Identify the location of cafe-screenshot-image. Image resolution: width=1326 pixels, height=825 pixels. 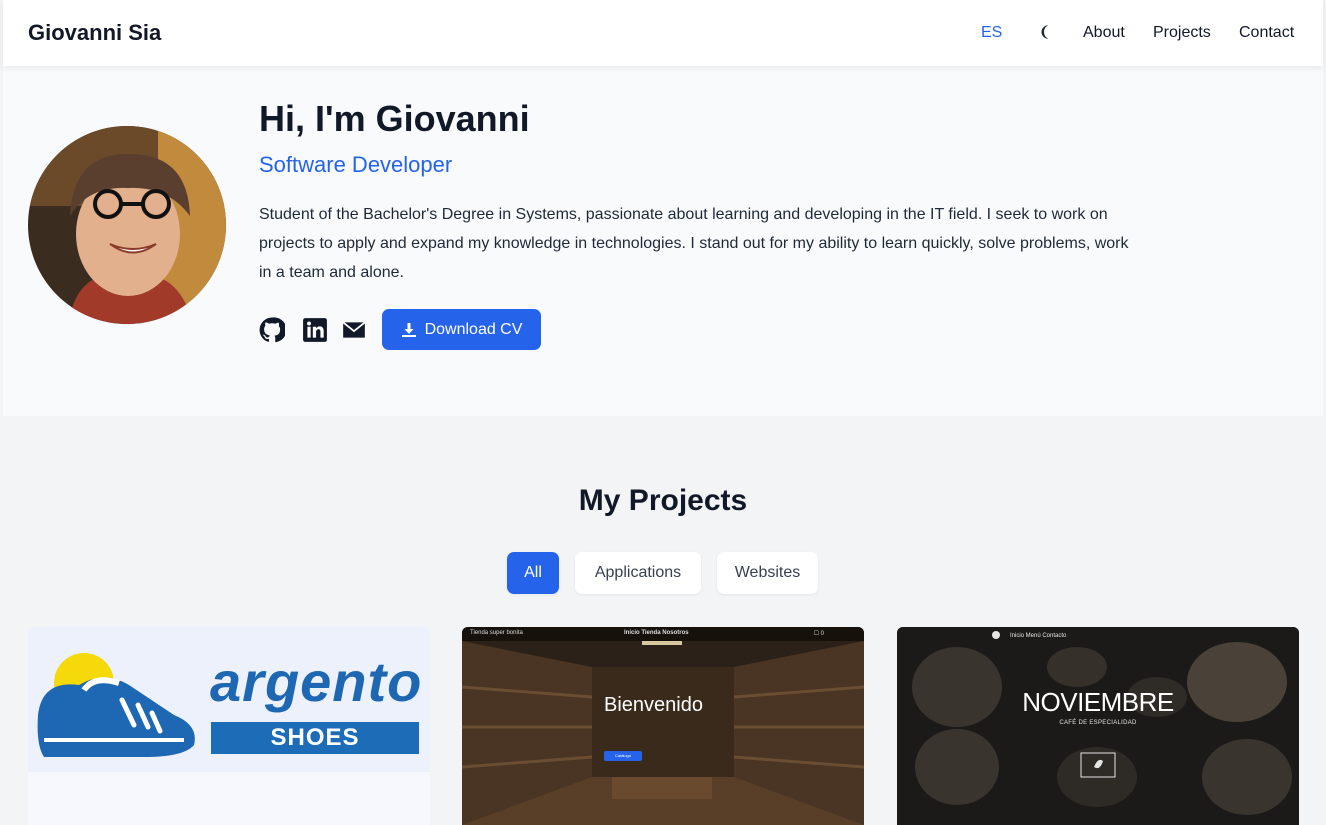
(1098, 726).